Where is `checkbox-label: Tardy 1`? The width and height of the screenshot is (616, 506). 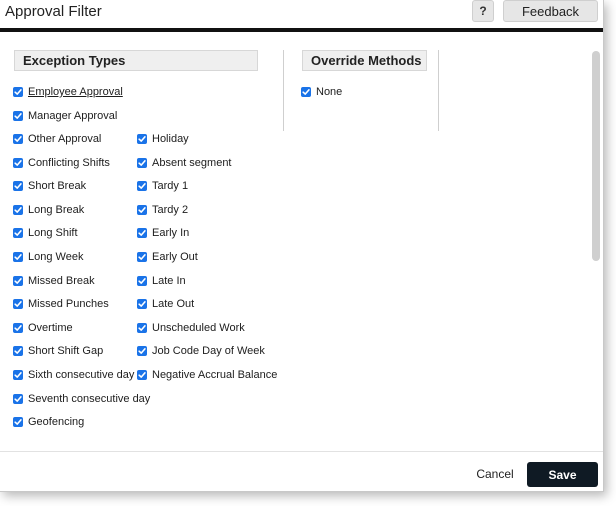
checkbox-label: Tardy 1 is located at coordinates (170, 186).